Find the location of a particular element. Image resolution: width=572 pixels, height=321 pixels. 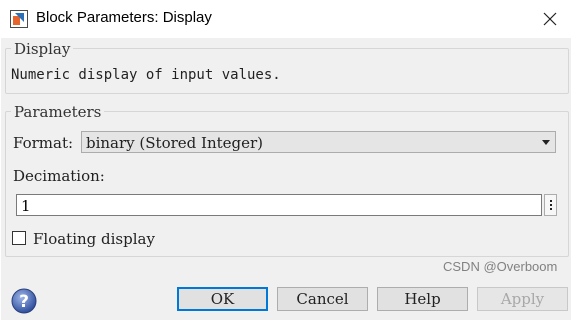

more-dots-icon is located at coordinates (550, 201).